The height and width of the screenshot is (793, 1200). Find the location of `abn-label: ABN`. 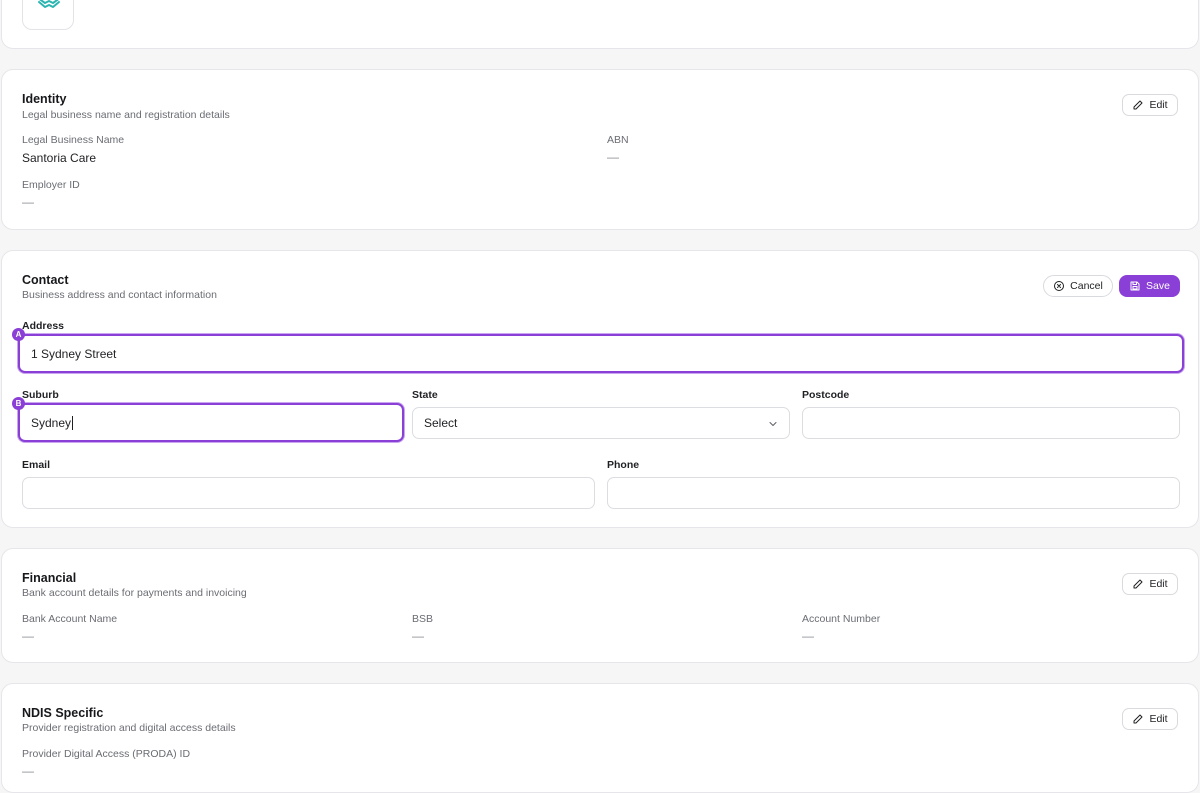

abn-label: ABN is located at coordinates (618, 140).